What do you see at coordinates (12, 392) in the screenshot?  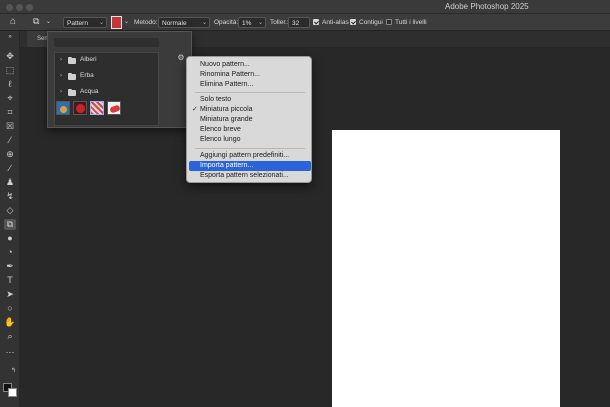 I see `background-color-swatch` at bounding box center [12, 392].